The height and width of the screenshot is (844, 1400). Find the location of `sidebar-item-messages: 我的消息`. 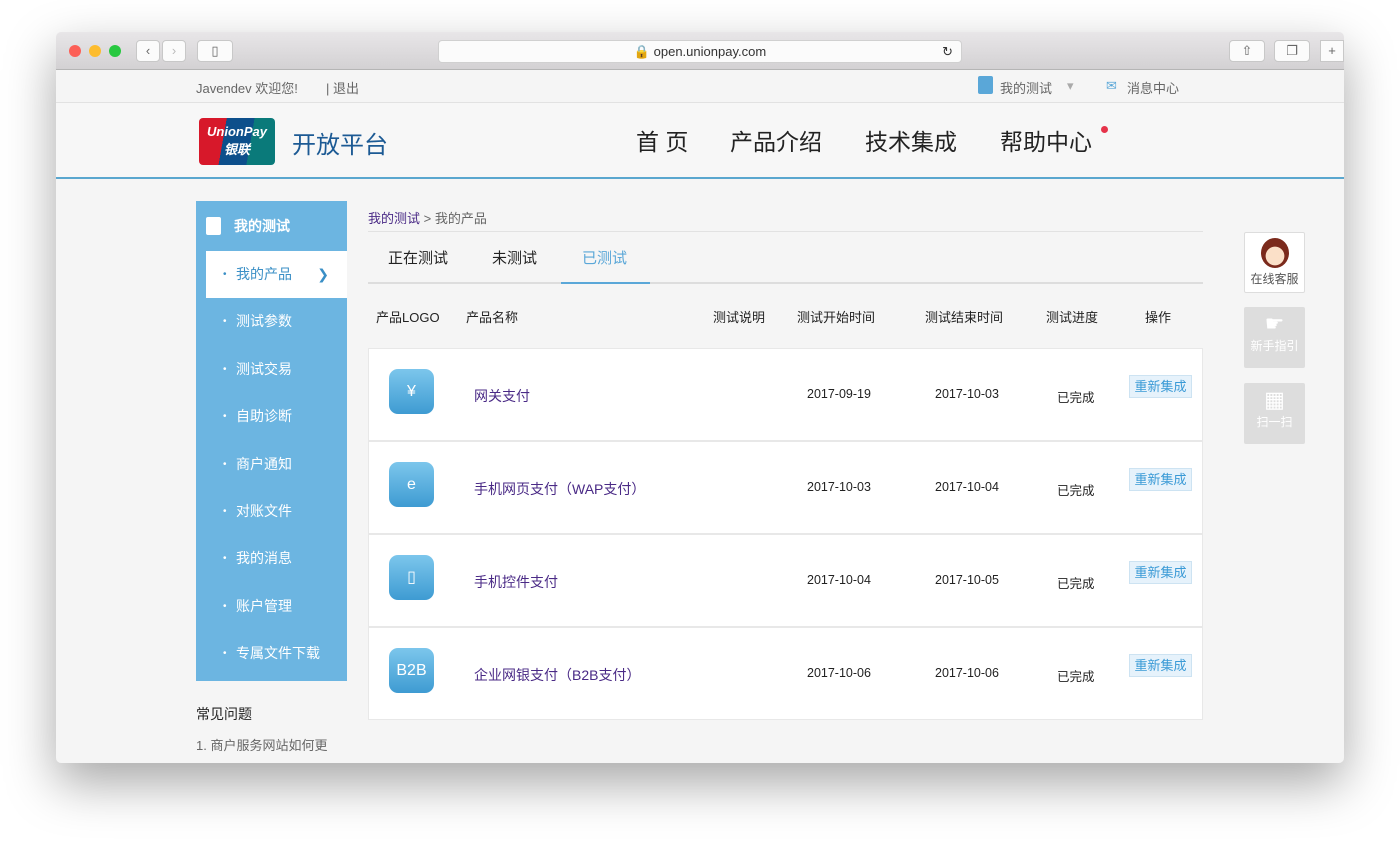

sidebar-item-messages: 我的消息 is located at coordinates (271, 558).